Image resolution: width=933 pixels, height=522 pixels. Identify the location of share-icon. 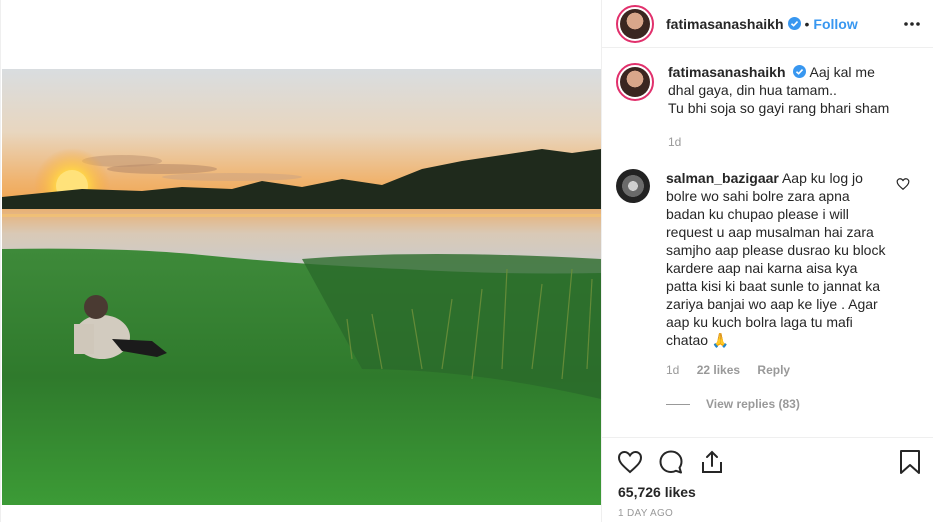
(712, 462).